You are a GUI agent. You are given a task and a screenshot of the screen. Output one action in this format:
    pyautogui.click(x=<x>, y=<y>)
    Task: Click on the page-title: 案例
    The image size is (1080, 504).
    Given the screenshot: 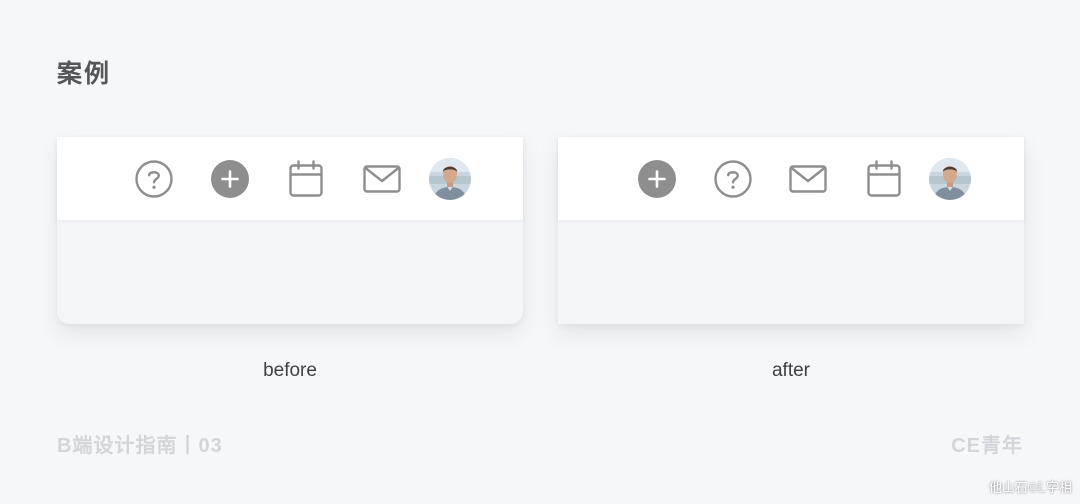 What is the action you would take?
    pyautogui.click(x=84, y=74)
    